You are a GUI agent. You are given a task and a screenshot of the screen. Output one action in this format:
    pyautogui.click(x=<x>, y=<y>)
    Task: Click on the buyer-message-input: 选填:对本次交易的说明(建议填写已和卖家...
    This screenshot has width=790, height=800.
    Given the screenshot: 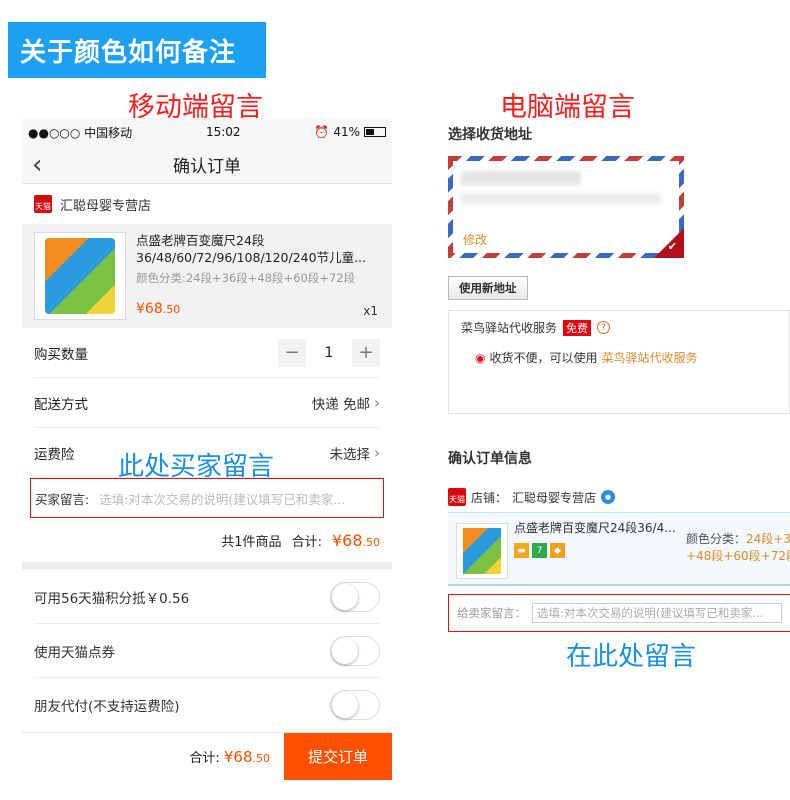 What is the action you would take?
    pyautogui.click(x=222, y=498)
    